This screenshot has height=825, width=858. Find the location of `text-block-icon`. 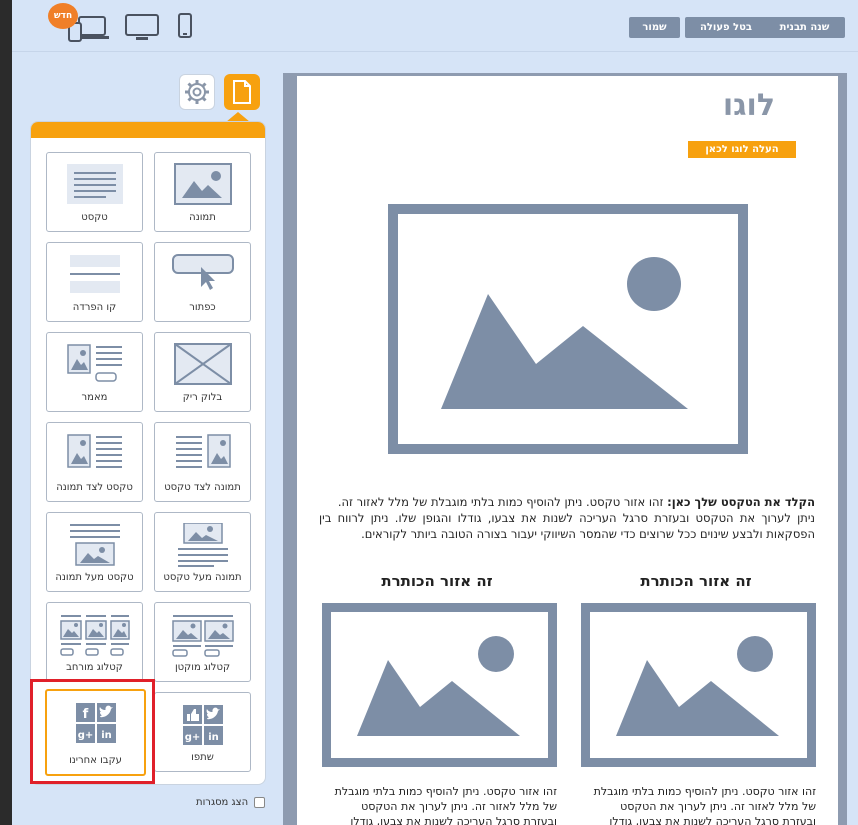

text-block-icon is located at coordinates (94, 184).